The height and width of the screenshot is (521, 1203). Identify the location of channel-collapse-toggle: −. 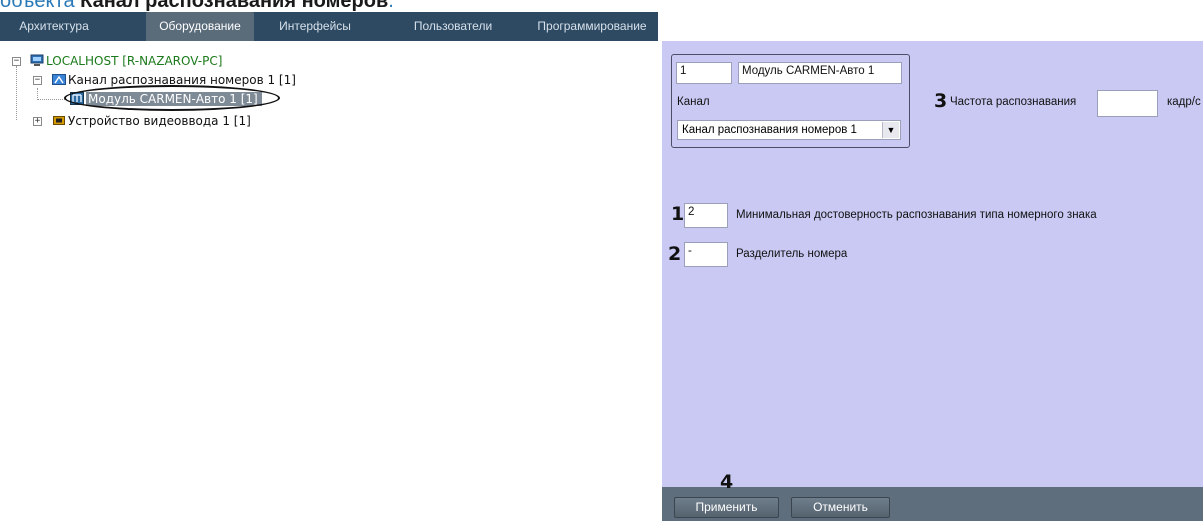
(37, 80).